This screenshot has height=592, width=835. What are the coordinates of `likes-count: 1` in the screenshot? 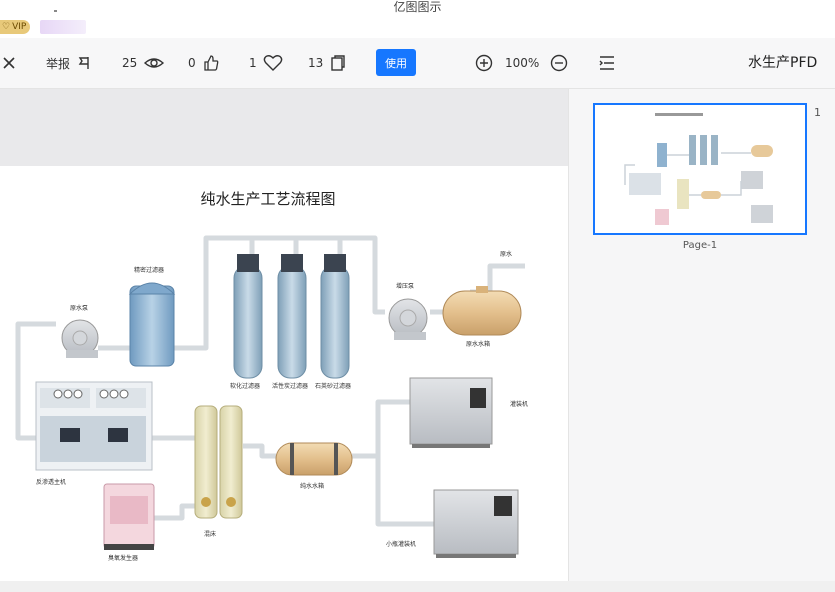 It's located at (253, 63).